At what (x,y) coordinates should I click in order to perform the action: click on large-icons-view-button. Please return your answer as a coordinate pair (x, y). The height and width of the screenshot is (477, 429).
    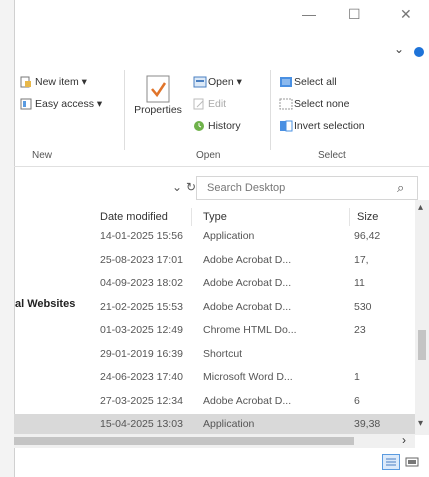
    Looking at the image, I should click on (412, 462).